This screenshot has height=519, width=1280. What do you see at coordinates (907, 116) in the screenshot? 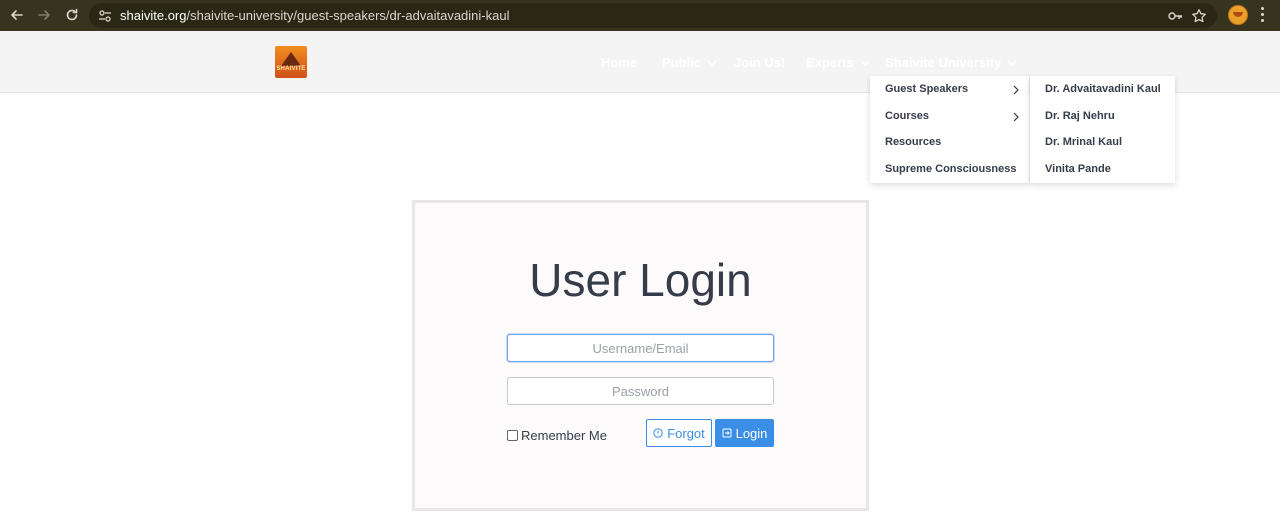
I see `menu-item-courses: Courses` at bounding box center [907, 116].